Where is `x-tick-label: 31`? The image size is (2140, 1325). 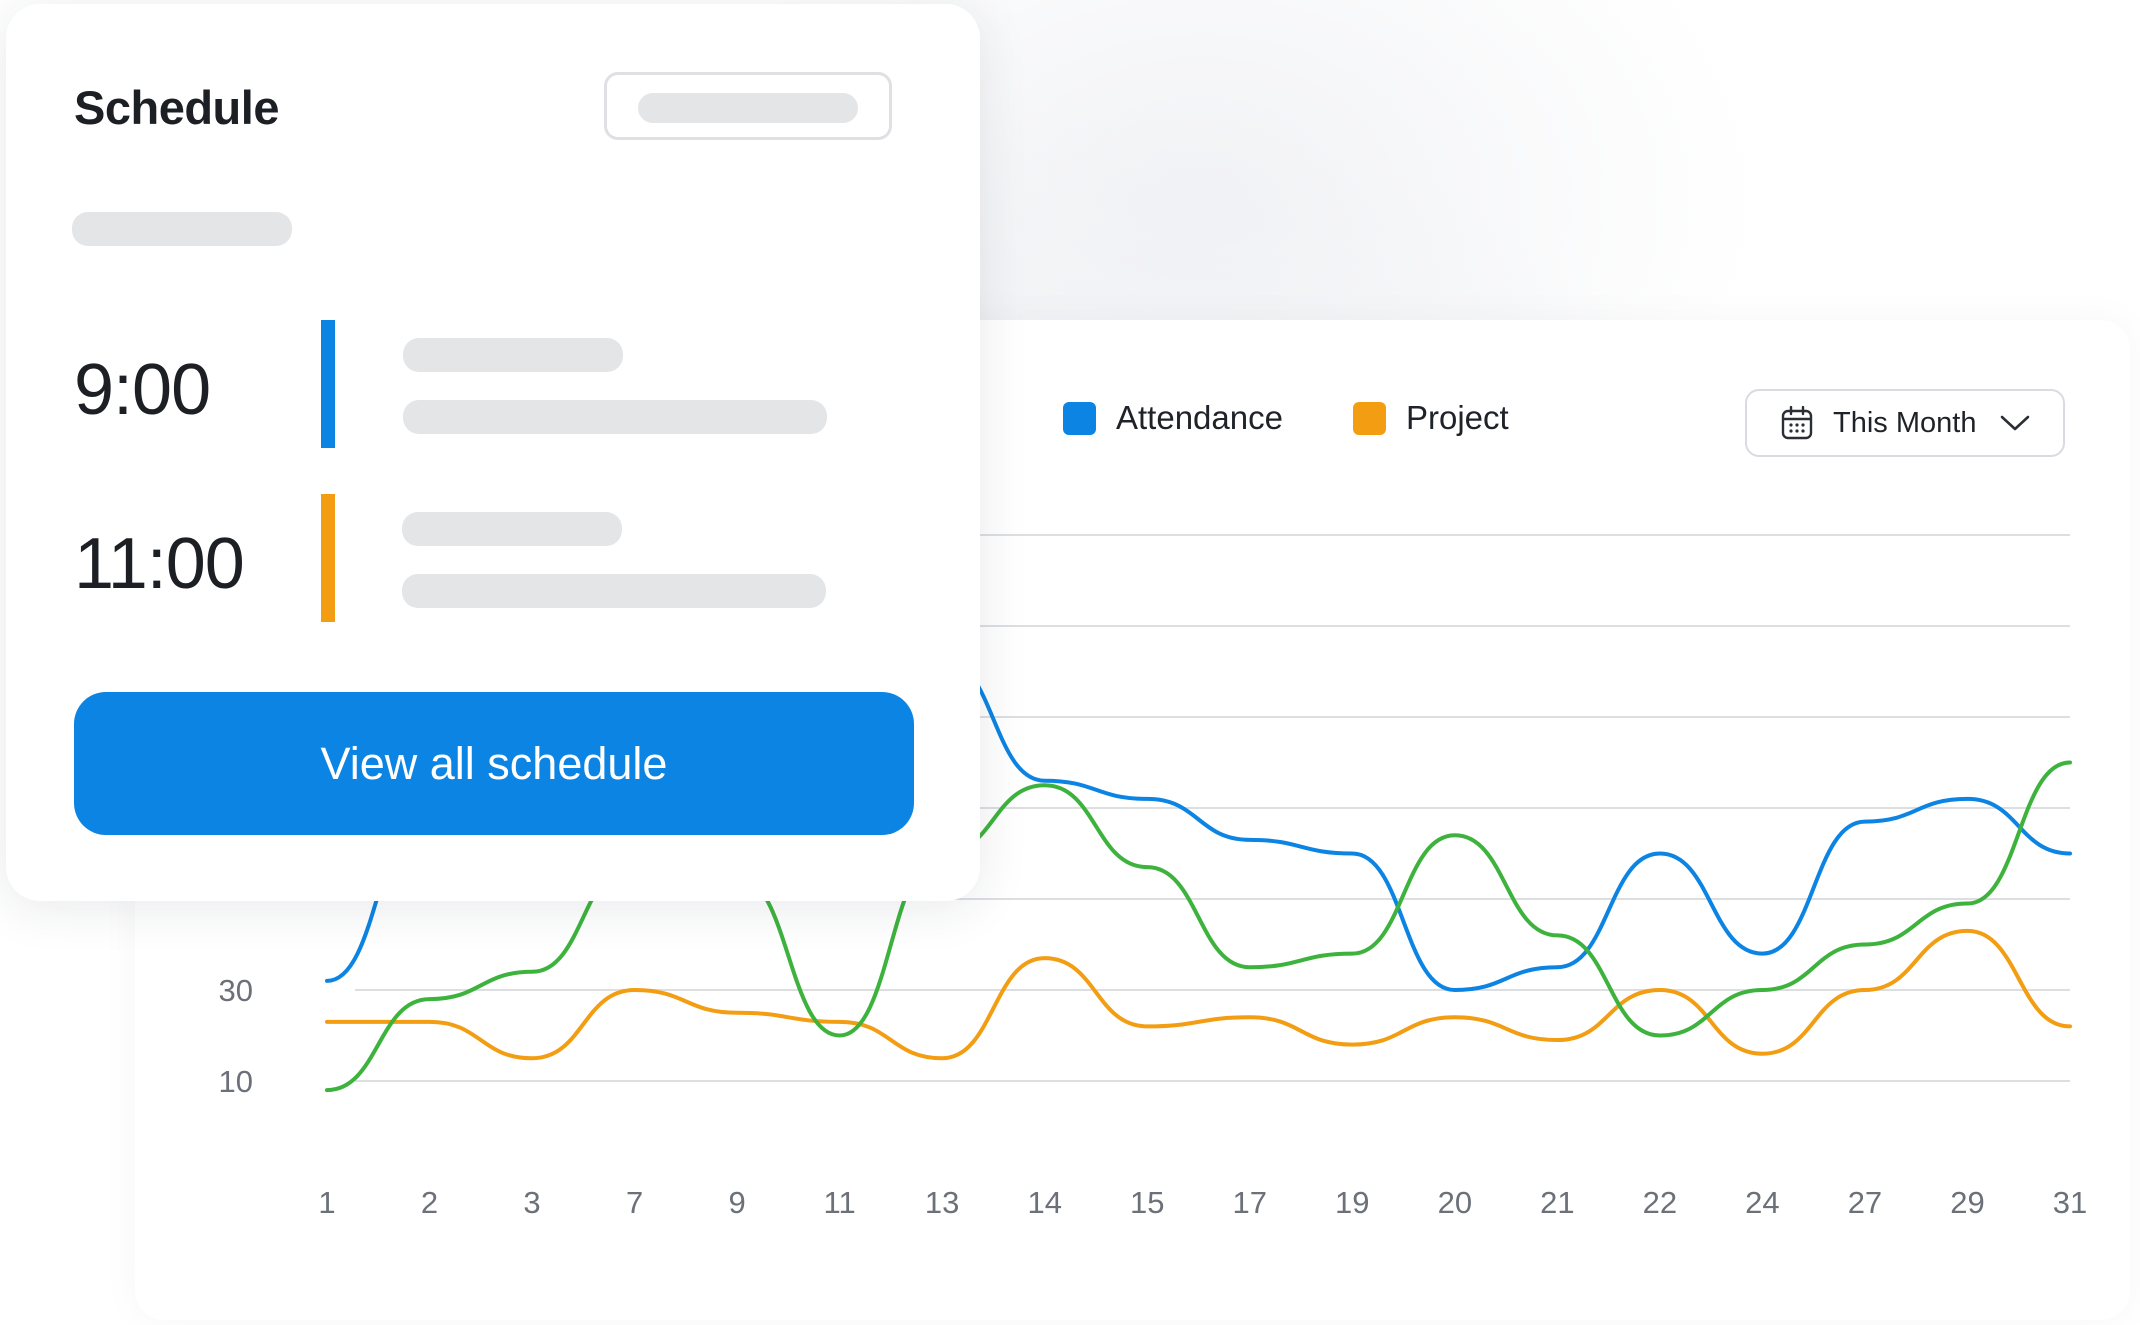
x-tick-label: 31 is located at coordinates (2070, 1202).